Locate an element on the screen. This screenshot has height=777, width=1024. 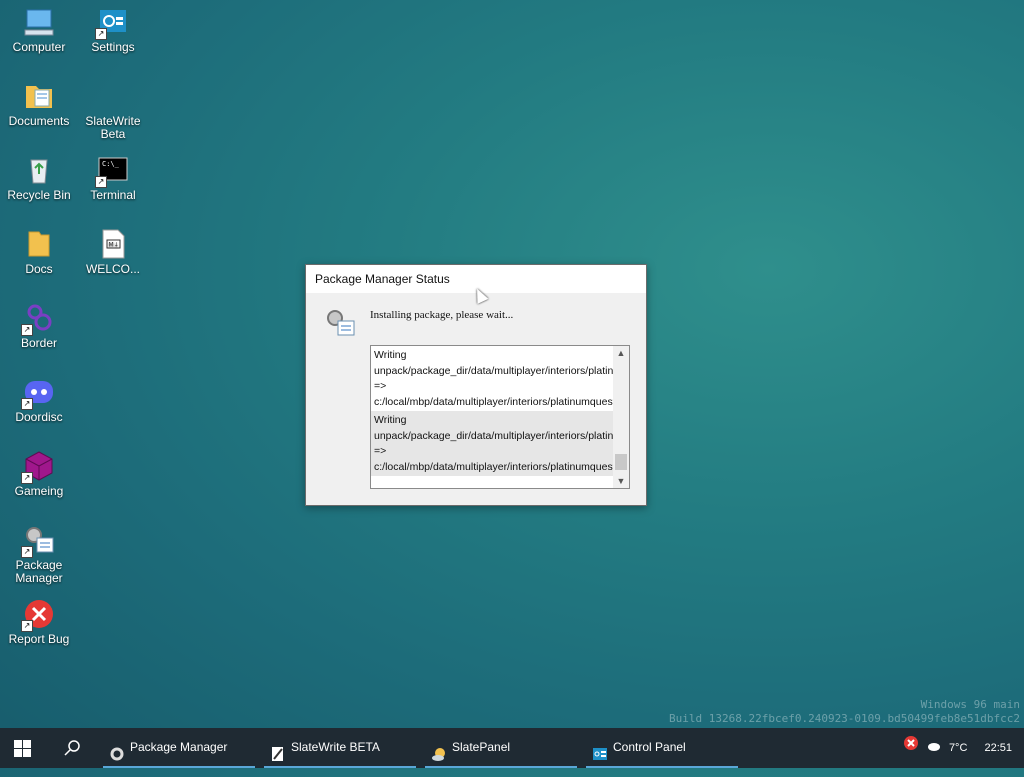
search-icon is located at coordinates (72, 748).